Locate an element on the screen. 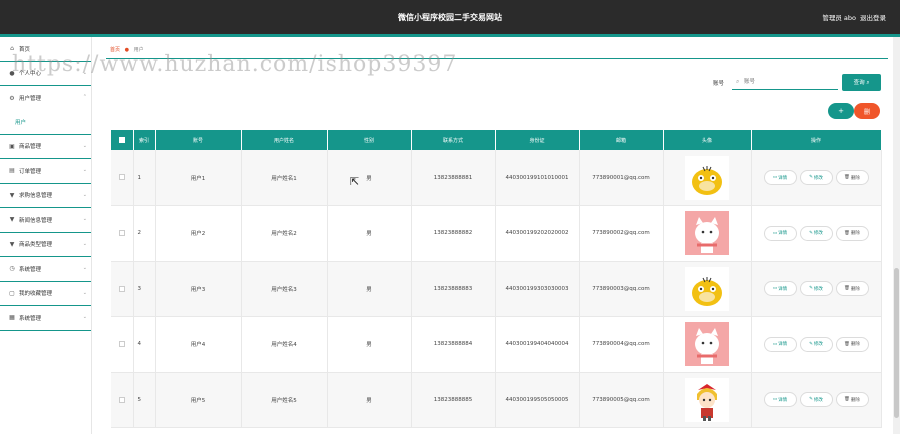 Image resolution: width=900 pixels, height=434 pixels. cell-name: 用户姓名5 is located at coordinates (284, 400).